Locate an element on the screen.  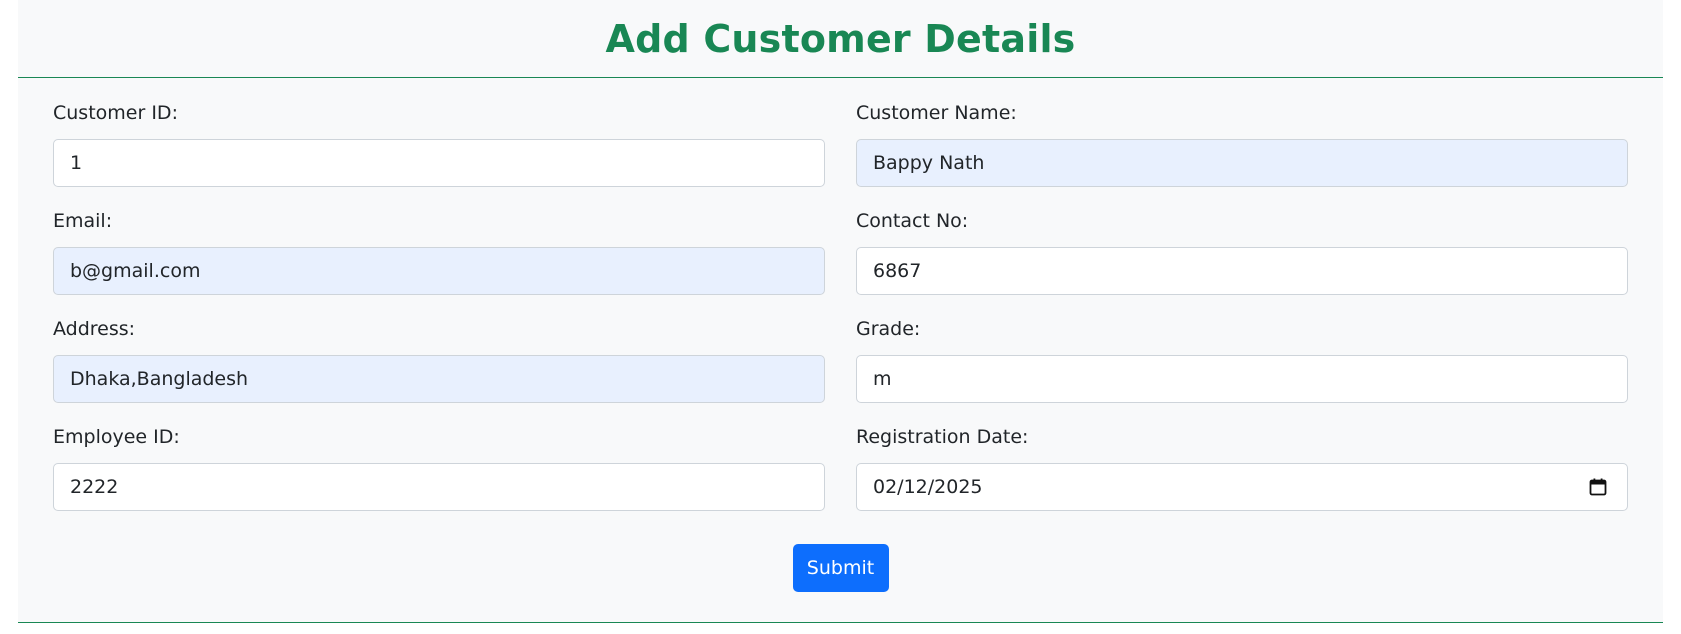
contact-no-group: Contact No: 6867 is located at coordinates (1242, 240).